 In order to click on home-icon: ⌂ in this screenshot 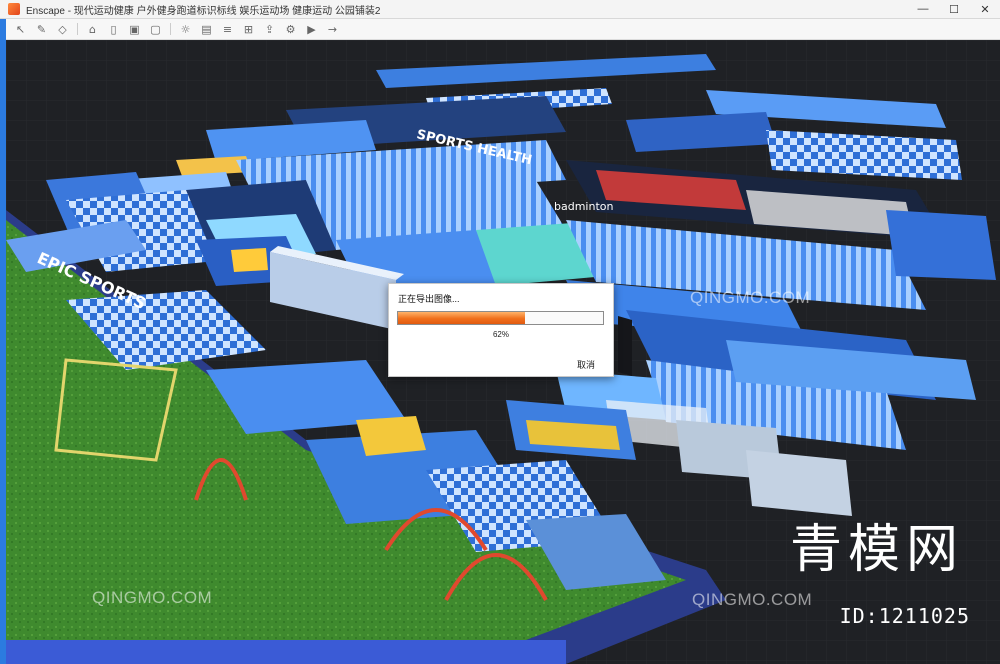, I will do `click(92, 29)`.